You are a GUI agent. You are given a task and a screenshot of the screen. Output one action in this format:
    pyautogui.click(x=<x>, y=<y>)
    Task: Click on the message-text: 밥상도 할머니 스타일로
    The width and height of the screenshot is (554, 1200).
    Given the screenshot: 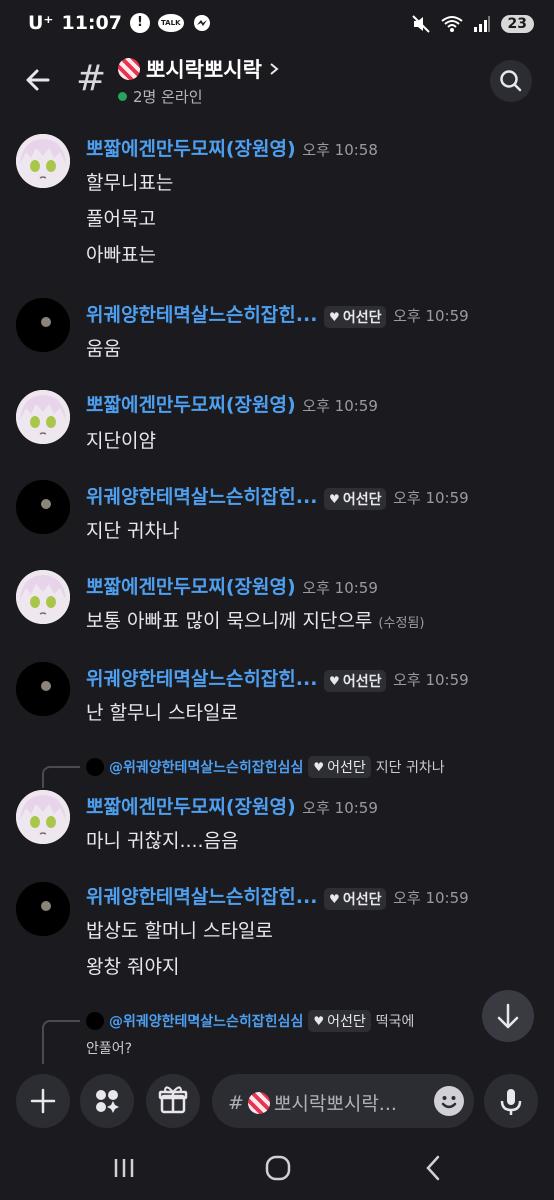 What is the action you would take?
    pyautogui.click(x=179, y=931)
    